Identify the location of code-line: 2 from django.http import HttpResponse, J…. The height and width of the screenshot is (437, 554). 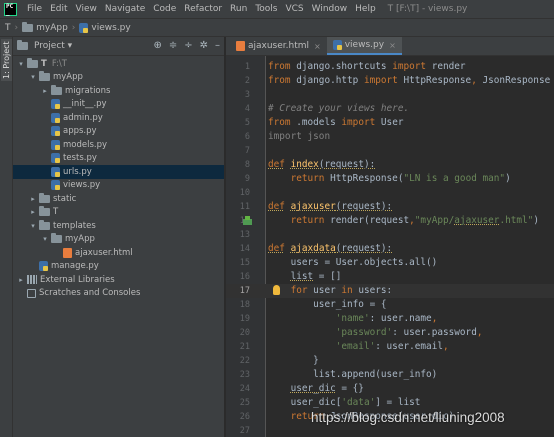
(390, 81).